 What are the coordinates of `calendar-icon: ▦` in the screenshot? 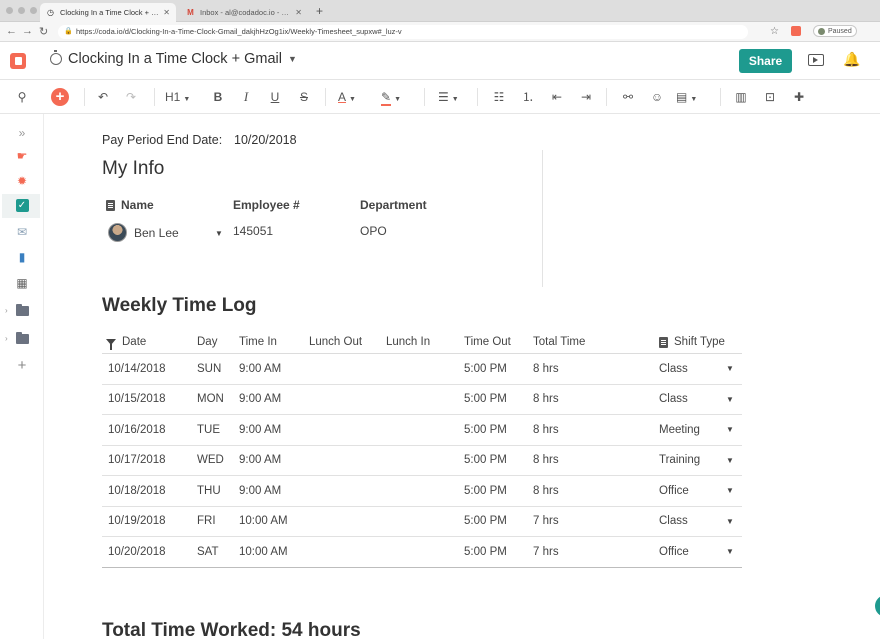 It's located at (22, 283).